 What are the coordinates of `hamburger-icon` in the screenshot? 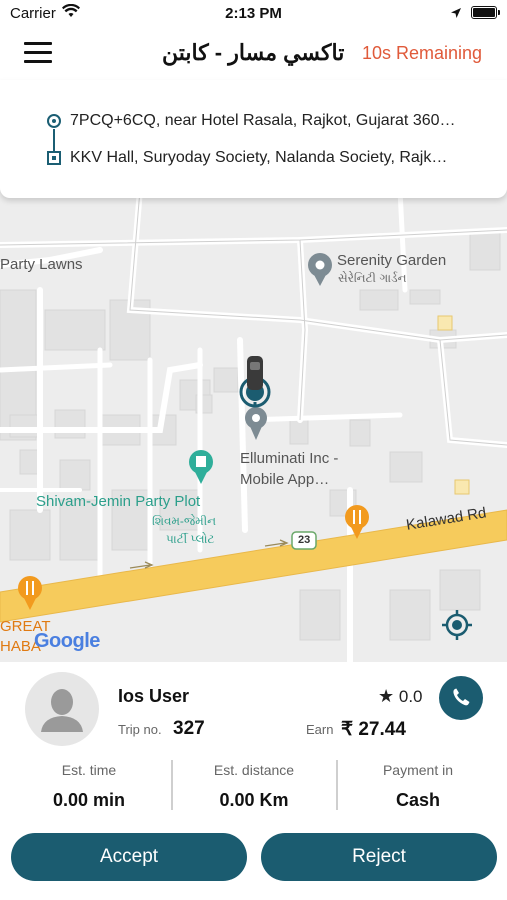 It's located at (38, 43).